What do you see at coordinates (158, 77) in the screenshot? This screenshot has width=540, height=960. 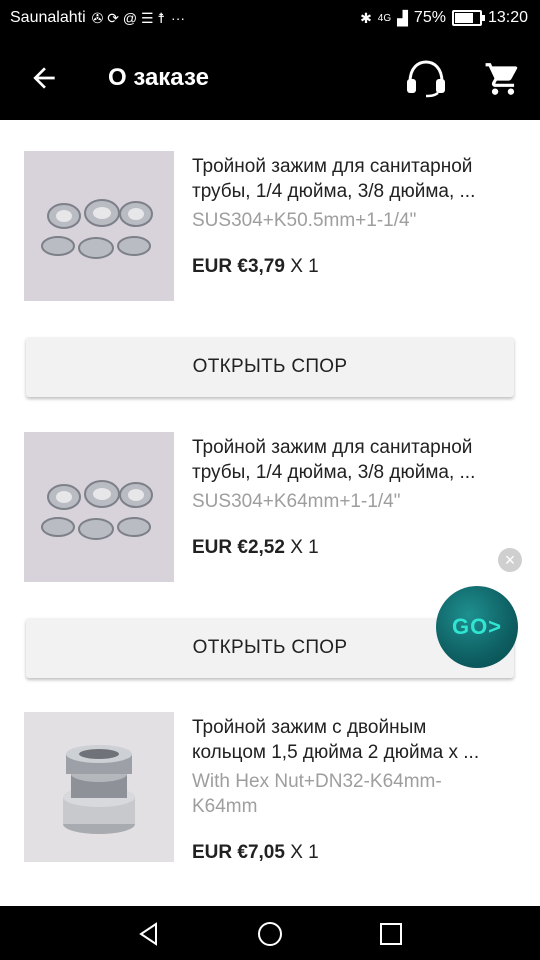 I see `page-title: О заказе` at bounding box center [158, 77].